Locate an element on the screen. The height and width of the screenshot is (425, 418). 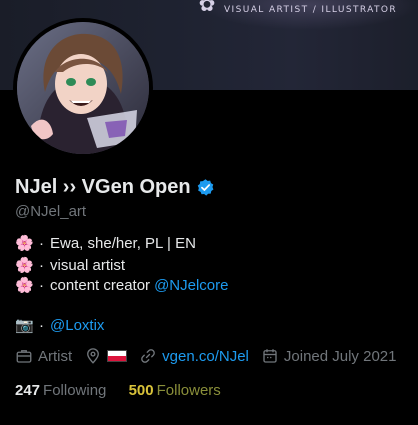
joined-item: Joined July 2021 is located at coordinates (329, 356).